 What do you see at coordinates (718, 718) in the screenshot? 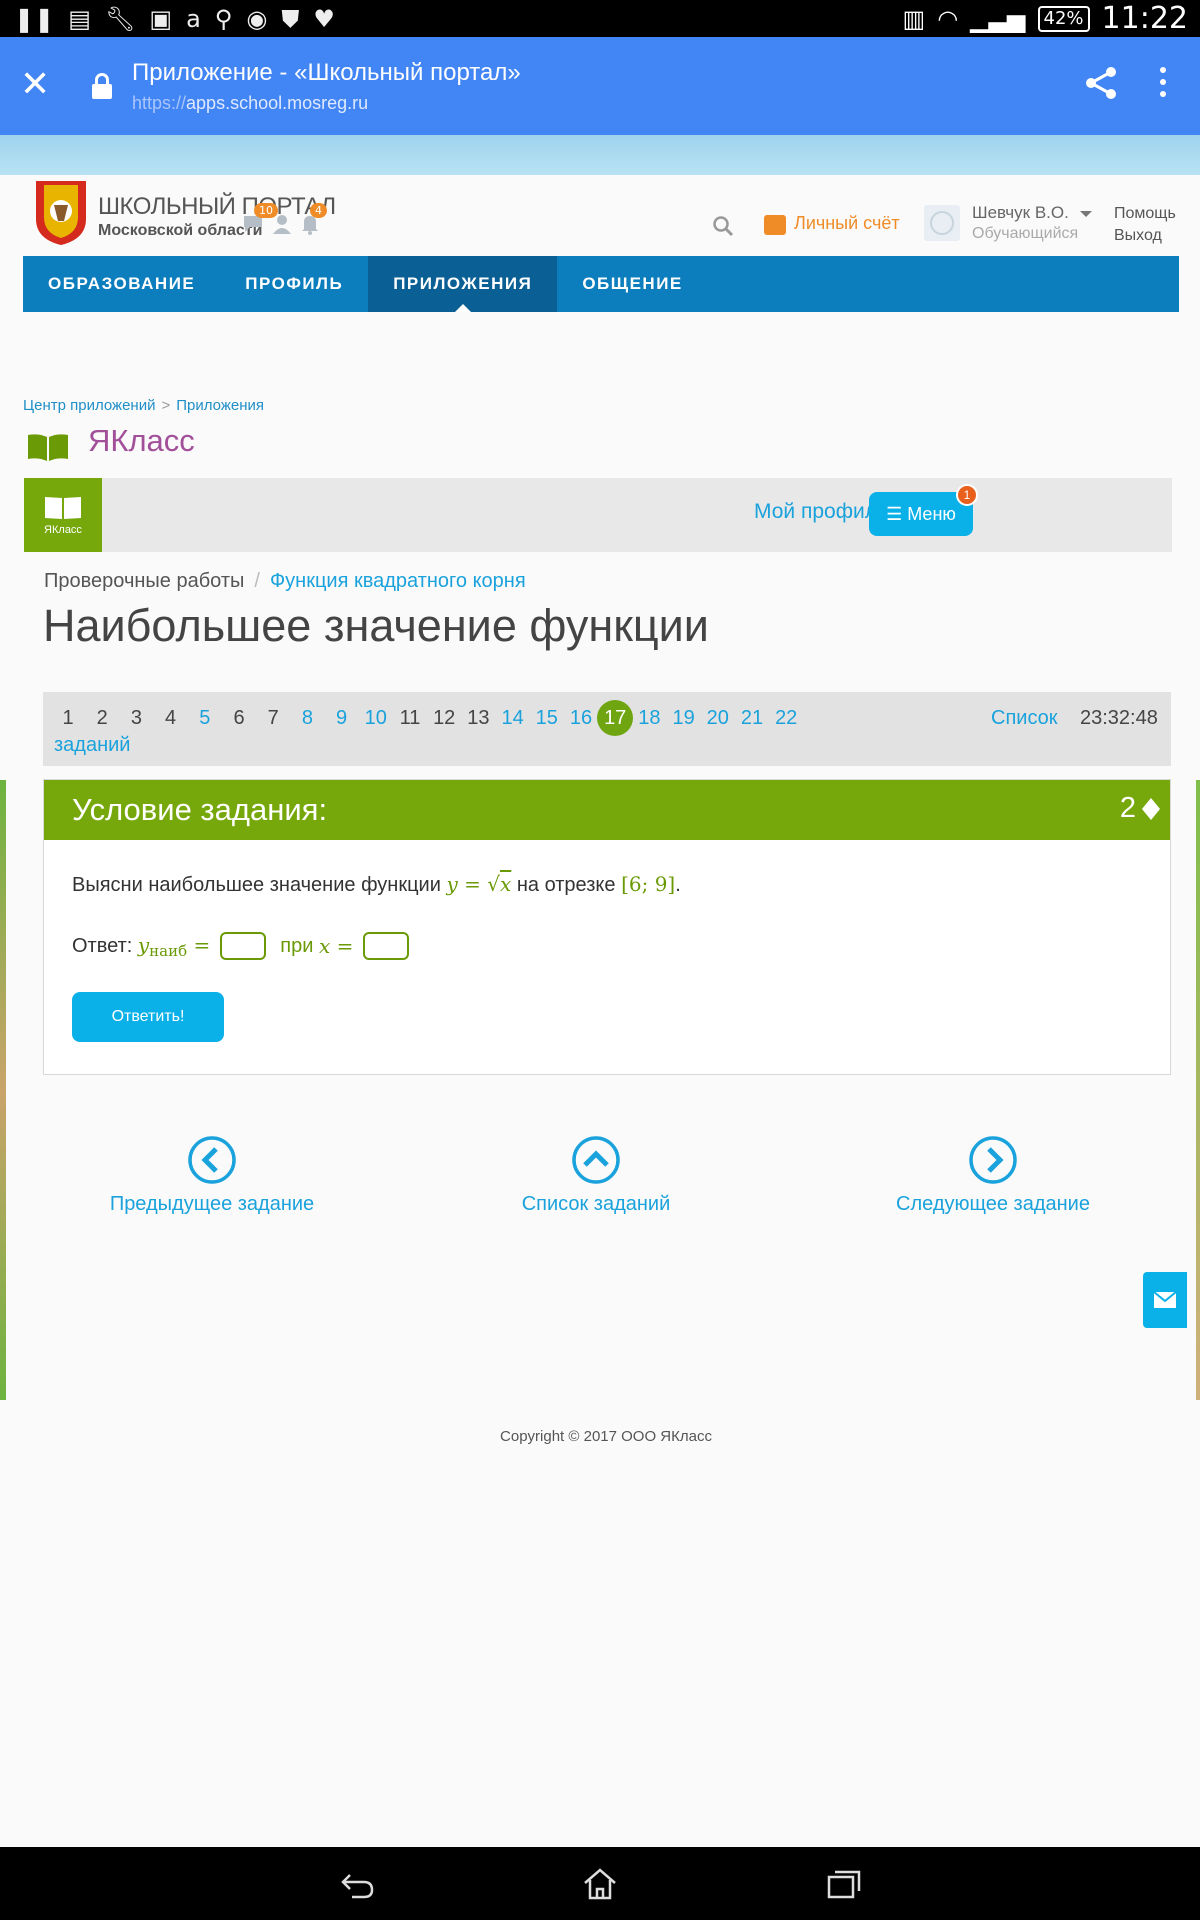
I see `pager-item-20: 20` at bounding box center [718, 718].